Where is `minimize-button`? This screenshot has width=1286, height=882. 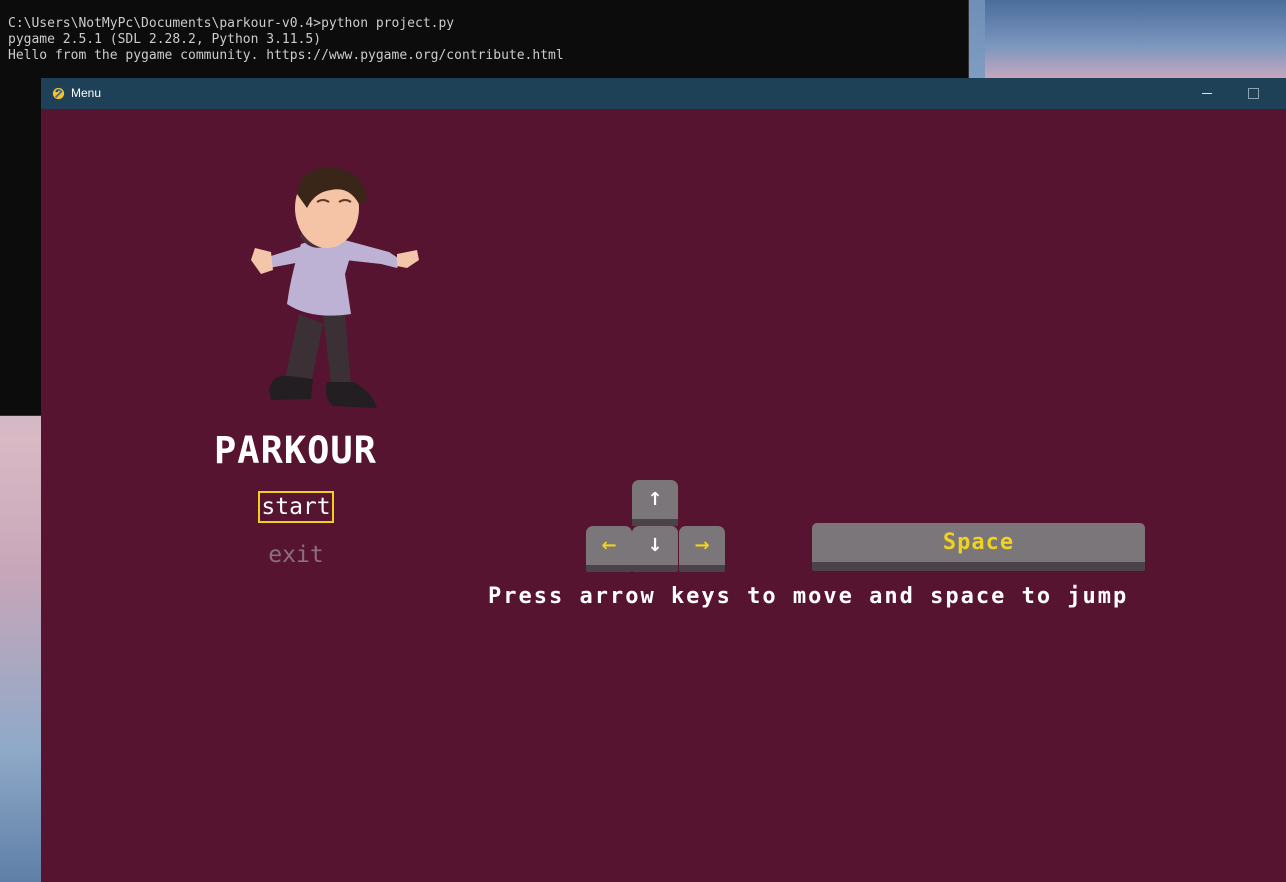 minimize-button is located at coordinates (1207, 93).